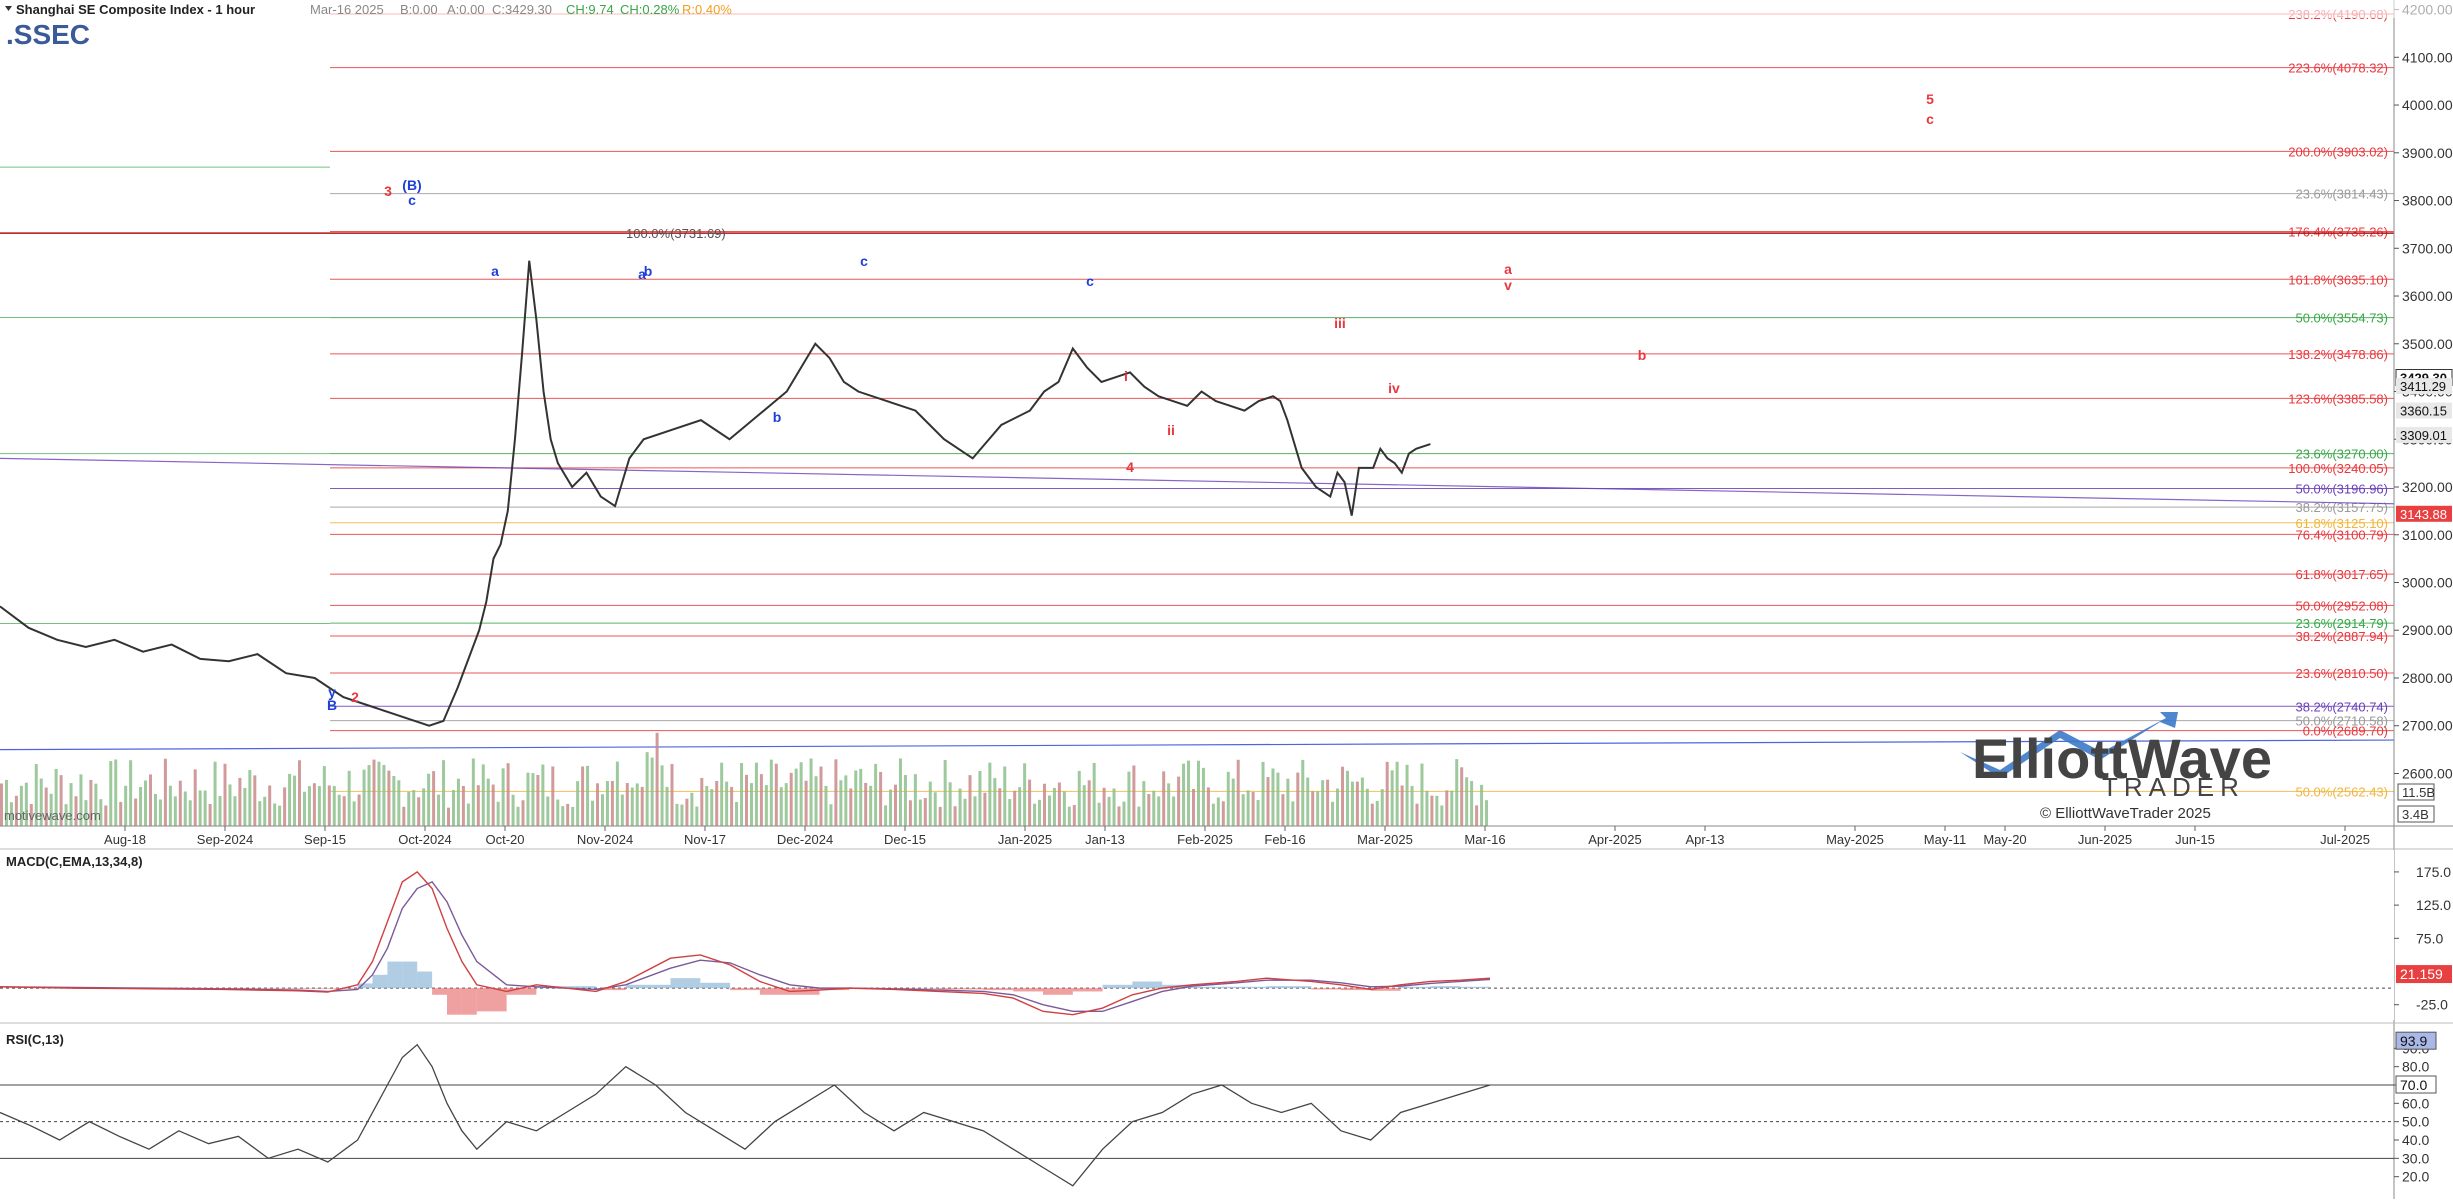 Image resolution: width=2453 pixels, height=1204 pixels. What do you see at coordinates (2413, 1041) in the screenshot?
I see `rsi-flag-label: 93.9` at bounding box center [2413, 1041].